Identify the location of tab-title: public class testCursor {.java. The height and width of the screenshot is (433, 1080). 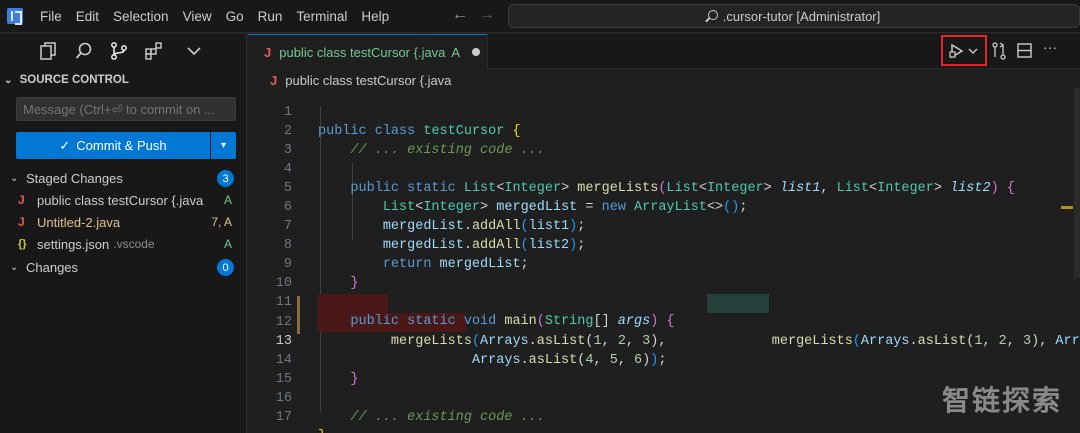
(362, 52).